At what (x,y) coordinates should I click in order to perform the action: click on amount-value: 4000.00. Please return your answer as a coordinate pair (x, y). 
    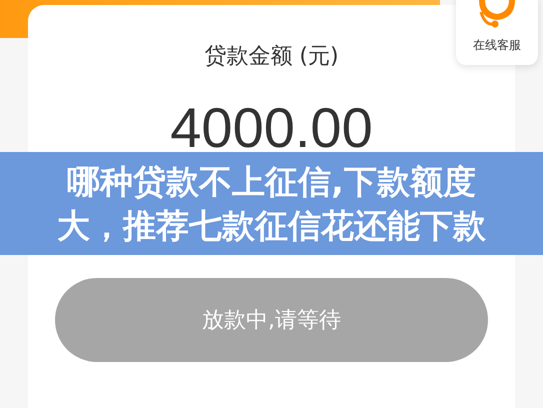
    Looking at the image, I should click on (271, 127).